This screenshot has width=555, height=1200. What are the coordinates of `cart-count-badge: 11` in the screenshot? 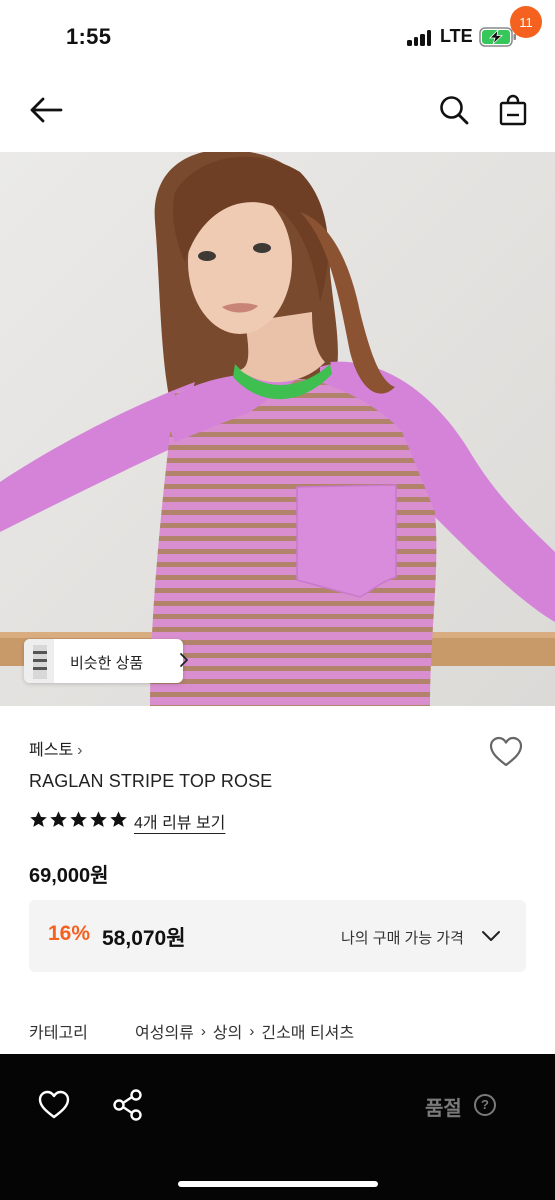 It's located at (526, 22).